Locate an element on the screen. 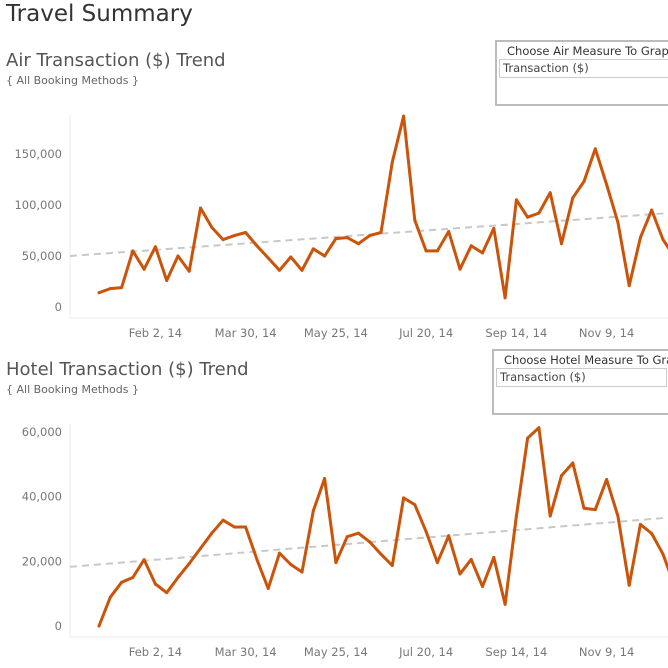  y-tick-label: 40,000 is located at coordinates (42, 497).